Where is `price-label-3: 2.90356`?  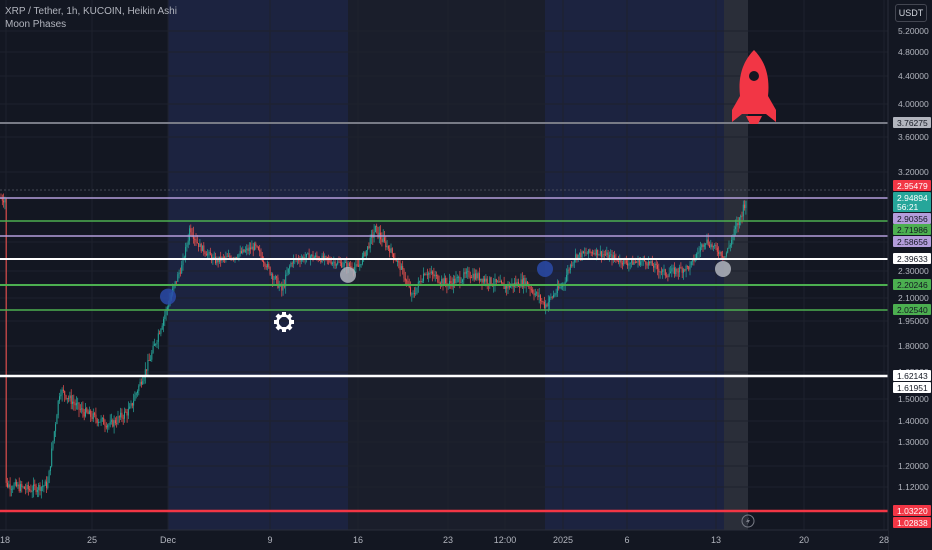
price-label-3: 2.90356 is located at coordinates (912, 219).